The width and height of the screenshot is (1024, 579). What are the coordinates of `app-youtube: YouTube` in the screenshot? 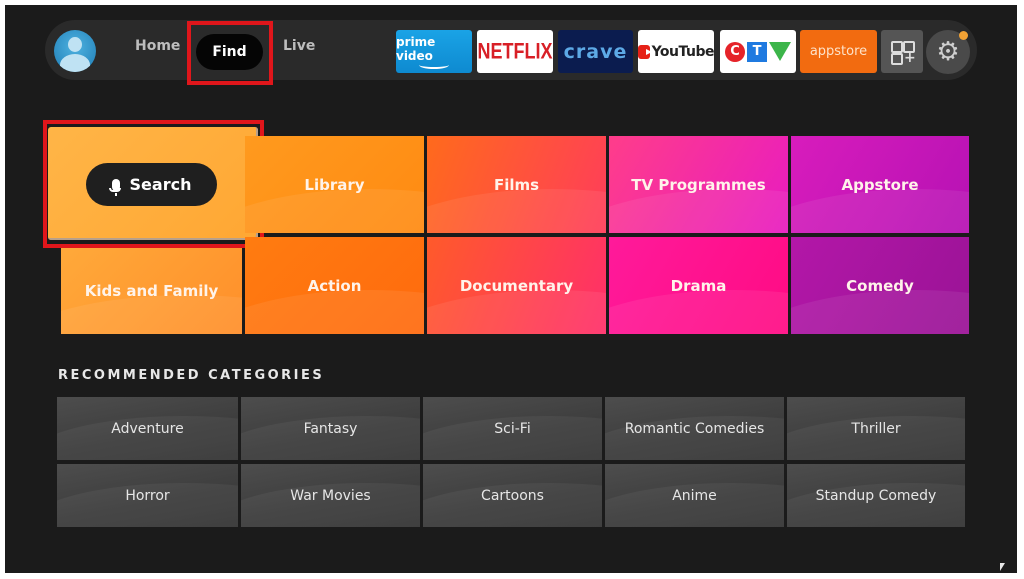 It's located at (676, 51).